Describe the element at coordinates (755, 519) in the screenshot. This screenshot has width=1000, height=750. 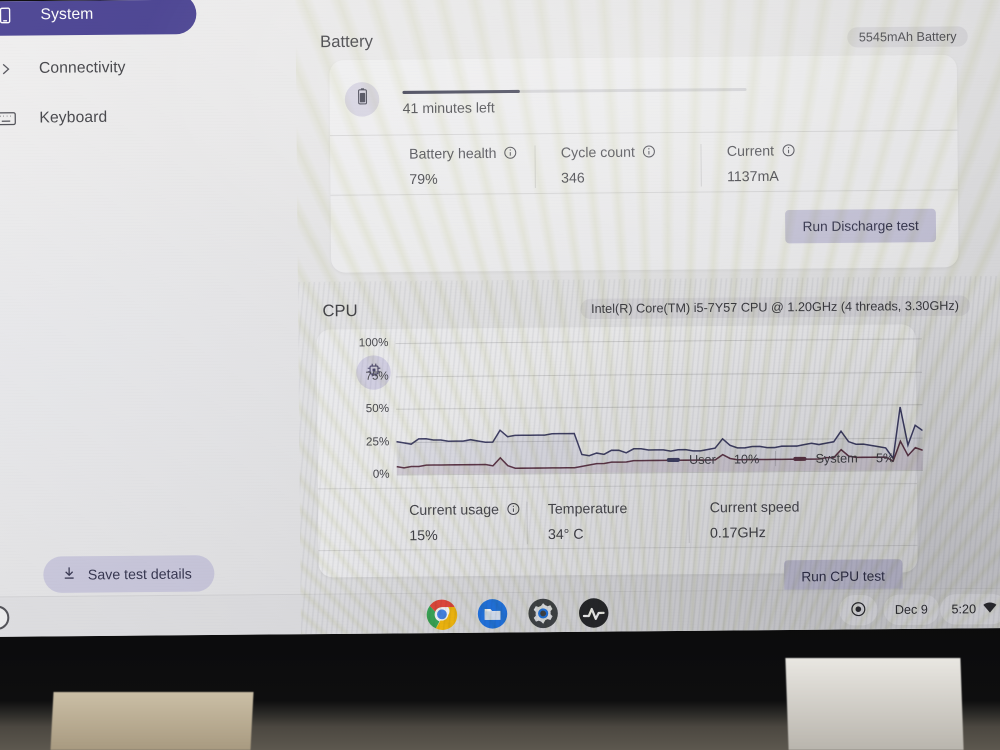
I see `stat-current-speed: Current speed 0.17GHz` at that location.